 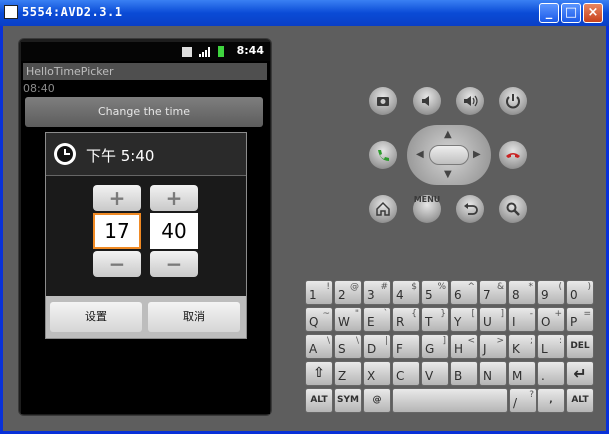 I want to click on key-v: V, so click(x=435, y=373).